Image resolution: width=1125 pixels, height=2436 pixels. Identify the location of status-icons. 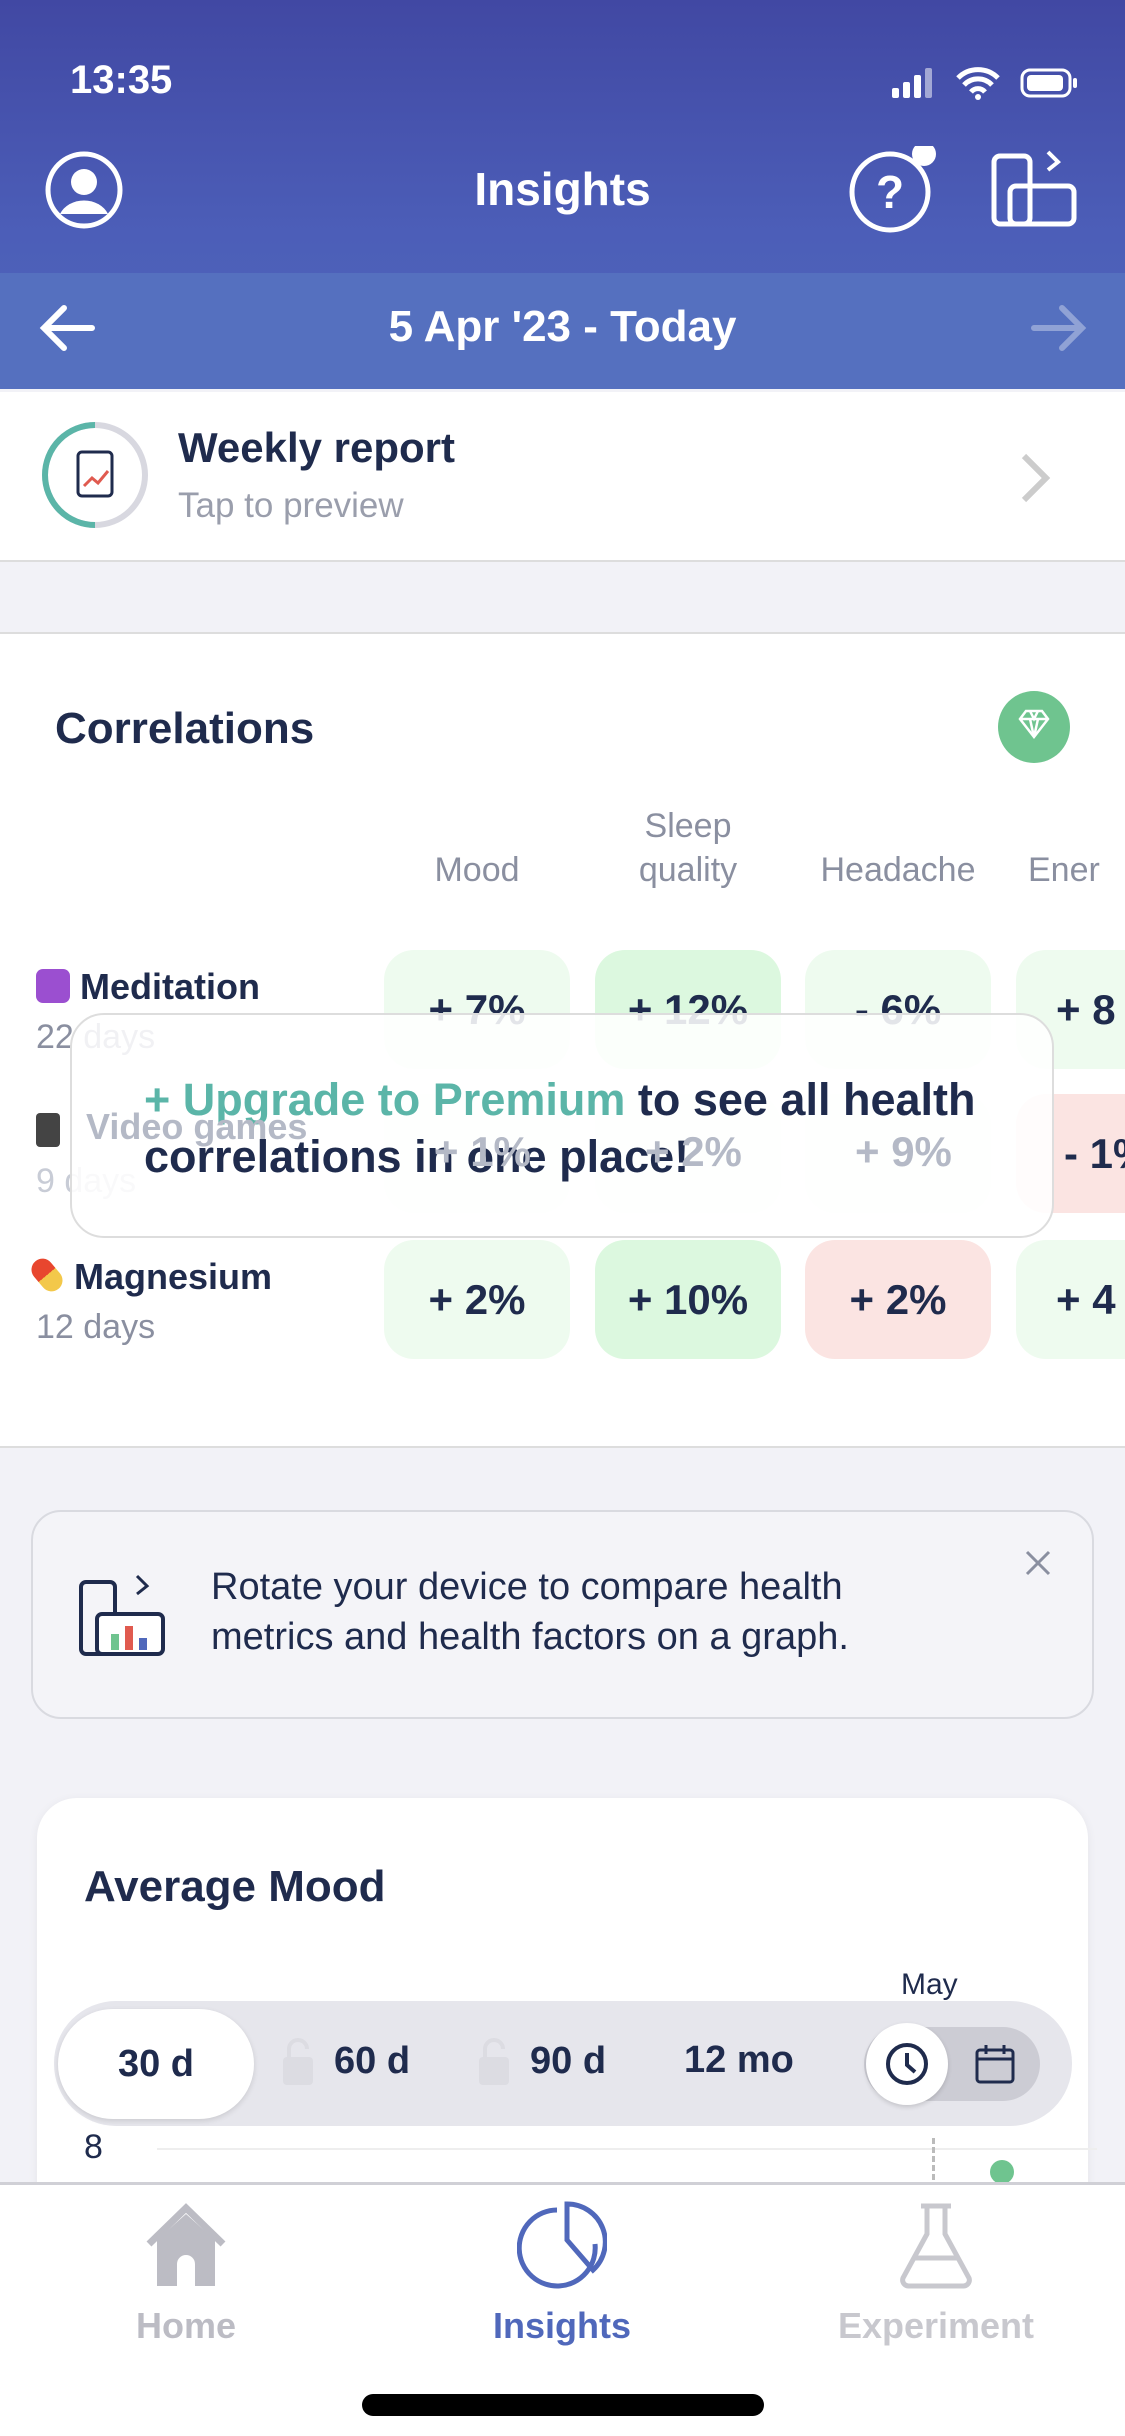
(985, 84).